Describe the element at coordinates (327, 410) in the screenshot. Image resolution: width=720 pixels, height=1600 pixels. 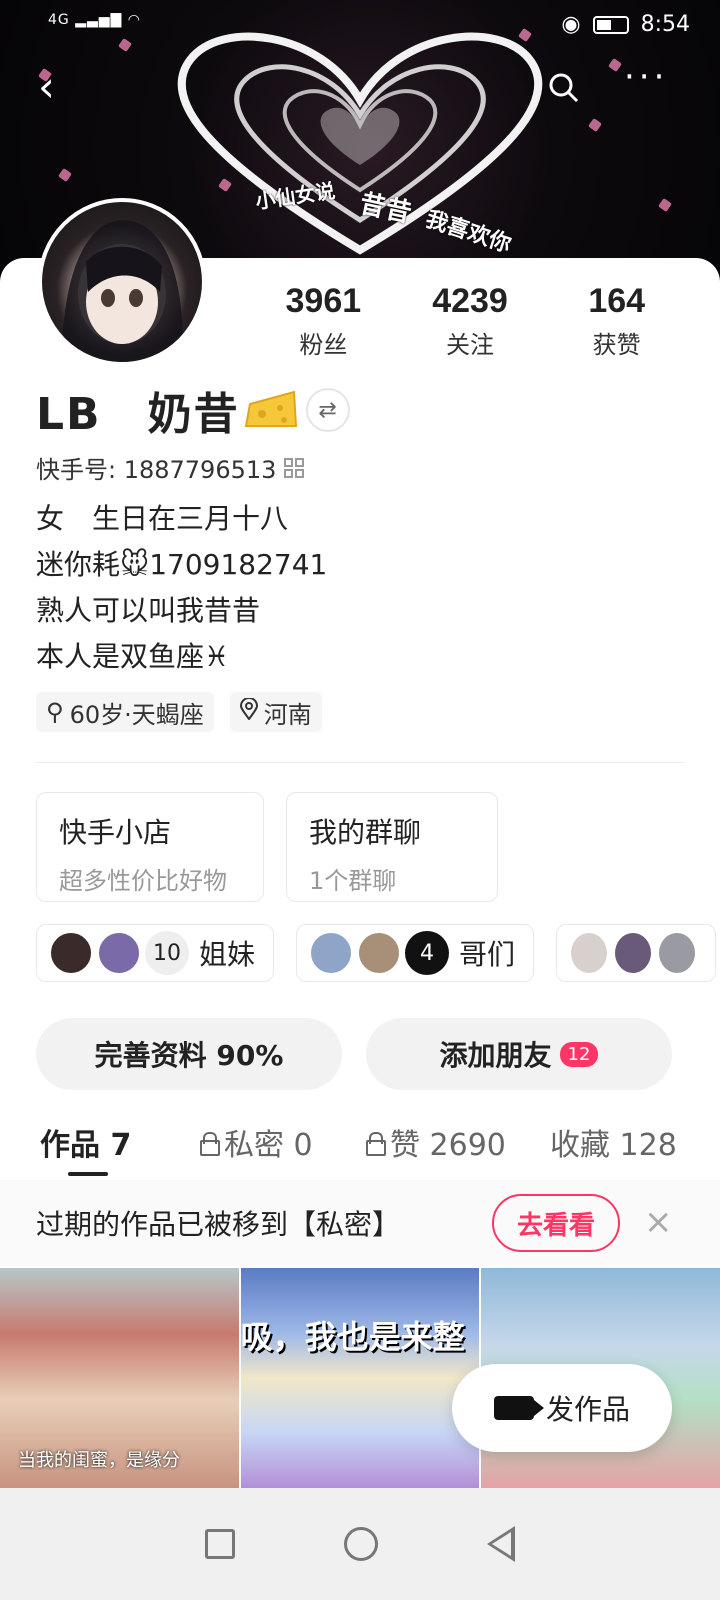
I see `switch-account-button: ⇄` at that location.